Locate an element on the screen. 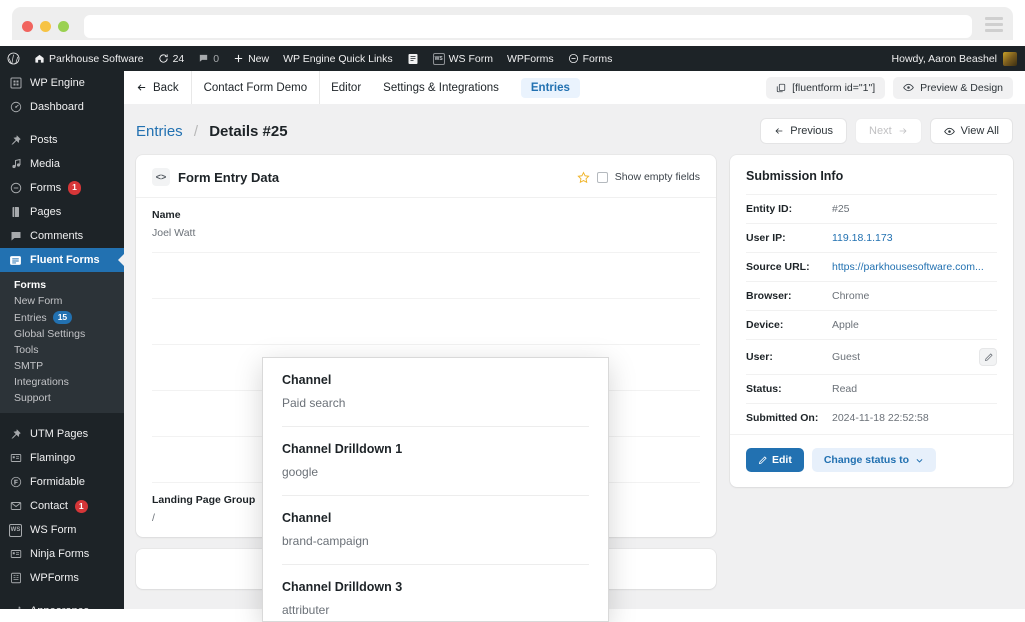 This screenshot has height=622, width=1025. sidebar-item-appearance: Appearance is located at coordinates (62, 604).